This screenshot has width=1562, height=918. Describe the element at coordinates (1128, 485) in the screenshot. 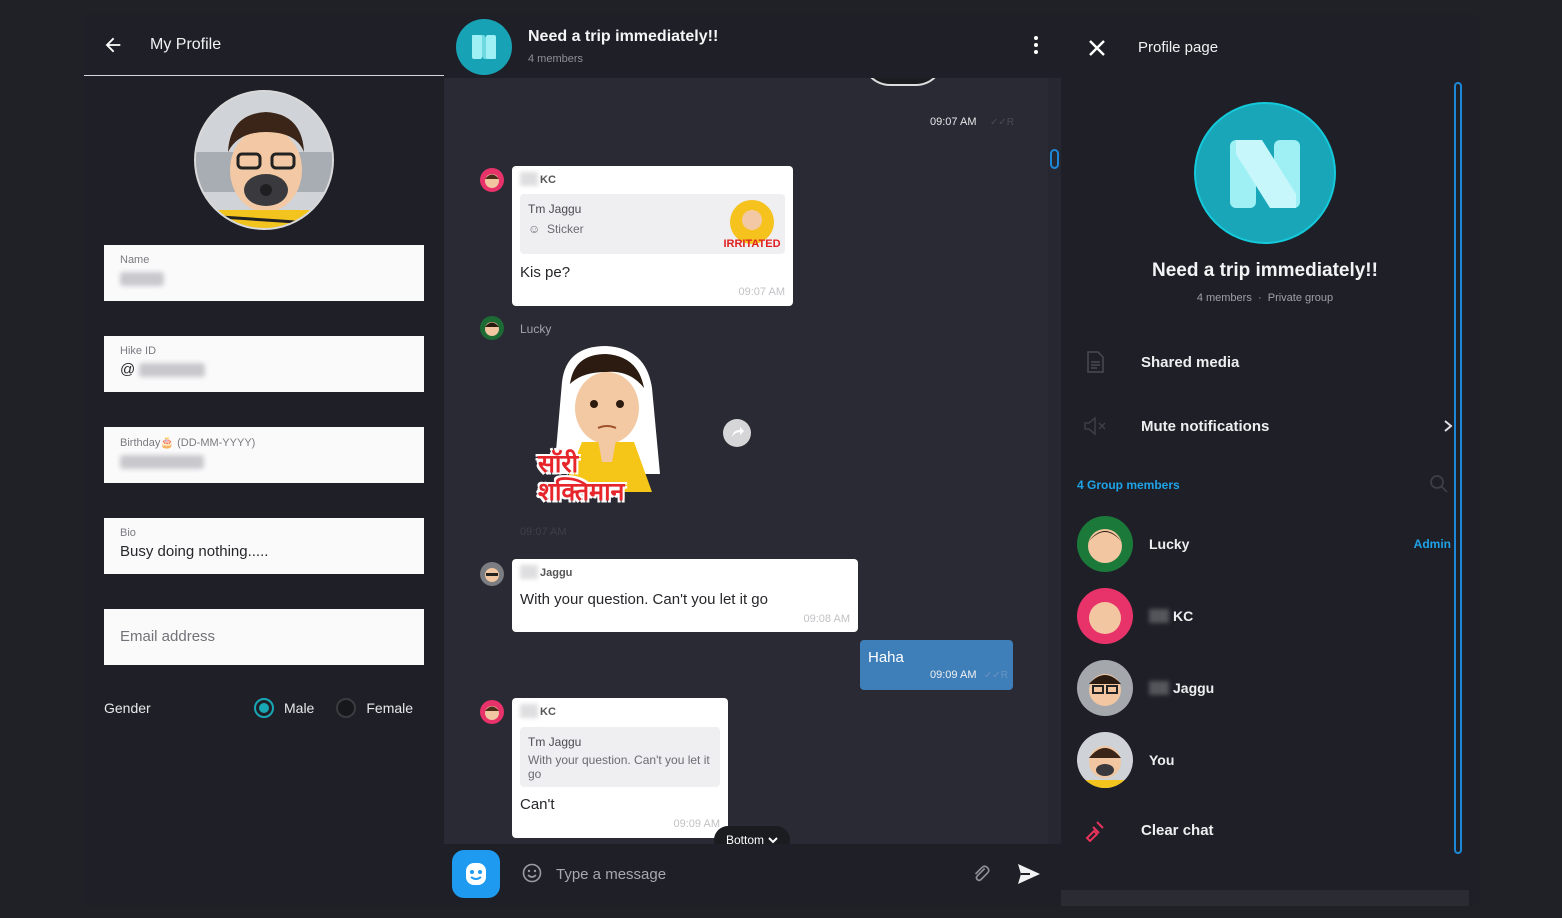

I see `group-members-label: 4 Group members` at that location.